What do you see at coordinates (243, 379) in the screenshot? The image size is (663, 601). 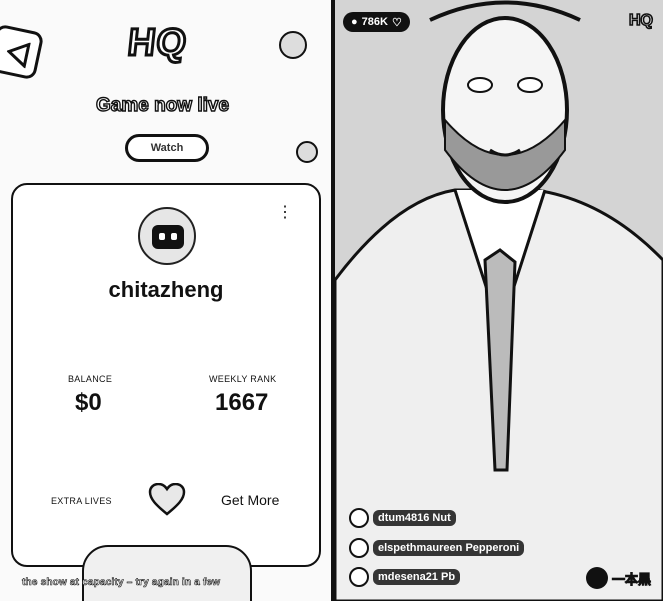 I see `weekly-rank-label: WEEKLY RANK` at bounding box center [243, 379].